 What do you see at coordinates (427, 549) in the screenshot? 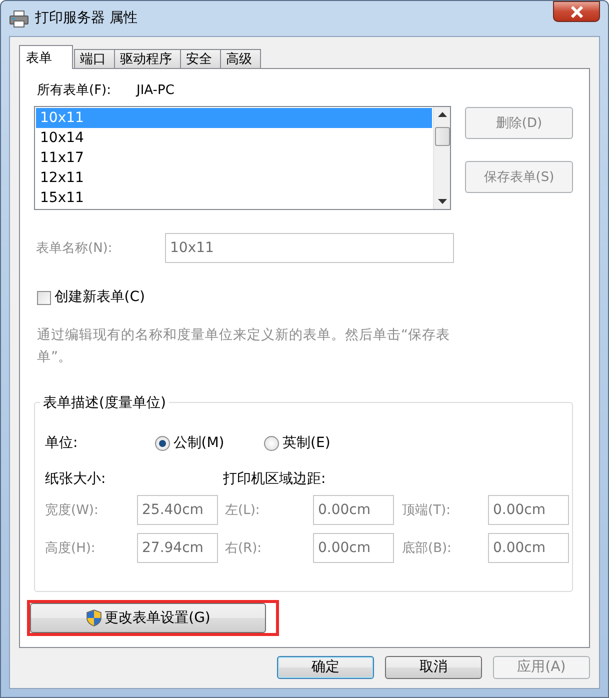
I see `field-label: 底部(B):` at bounding box center [427, 549].